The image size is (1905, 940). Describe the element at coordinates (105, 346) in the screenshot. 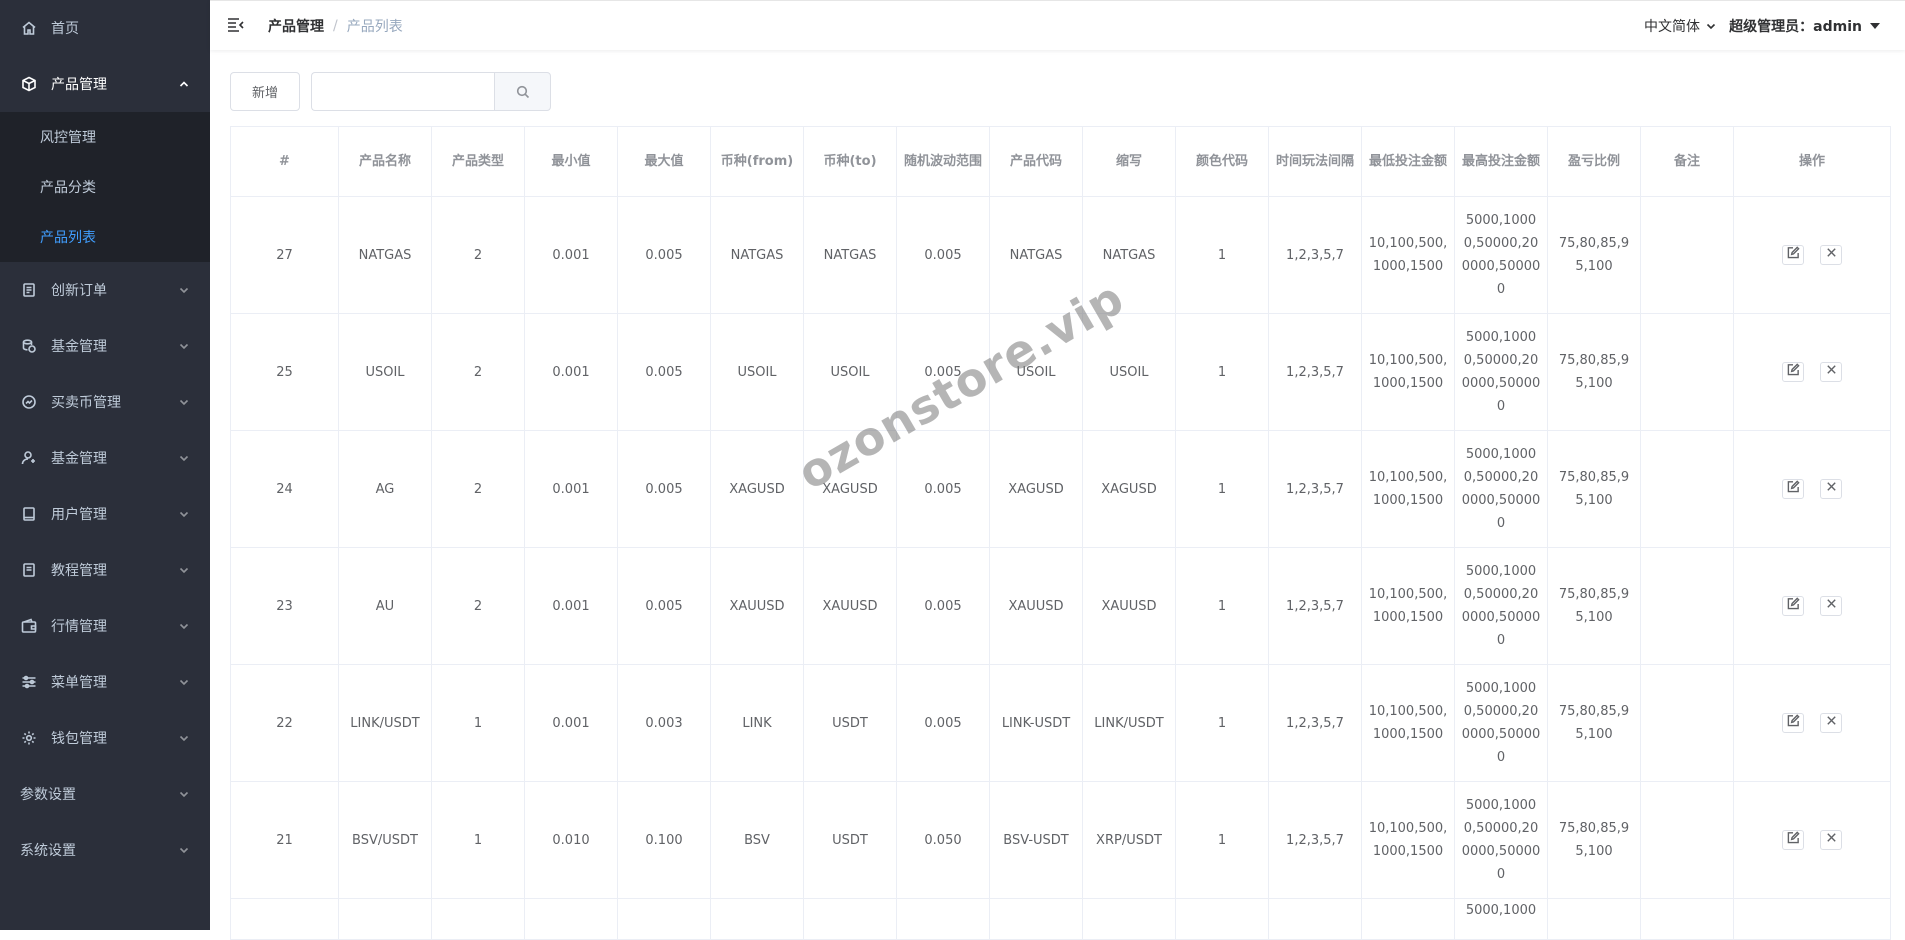

I see `sidebar-item-fund-management: 基金管理` at that location.